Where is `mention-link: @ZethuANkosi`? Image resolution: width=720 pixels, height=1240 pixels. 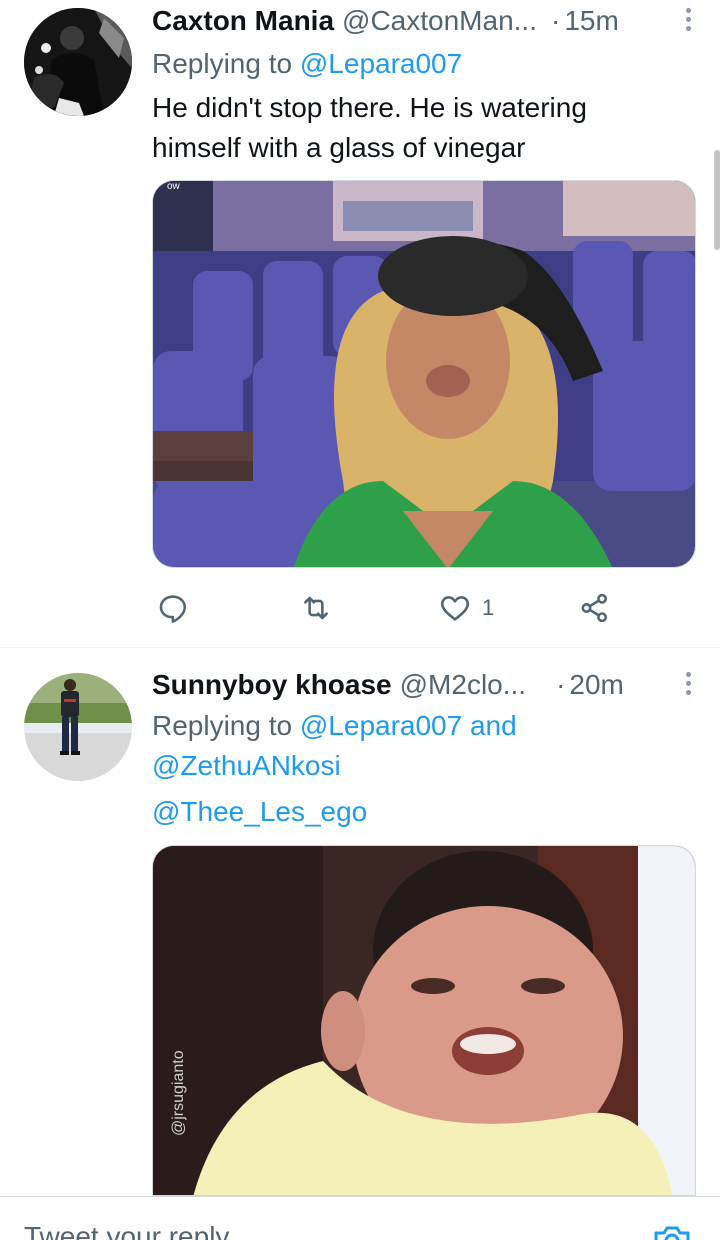
mention-link: @ZethuANkosi is located at coordinates (246, 765).